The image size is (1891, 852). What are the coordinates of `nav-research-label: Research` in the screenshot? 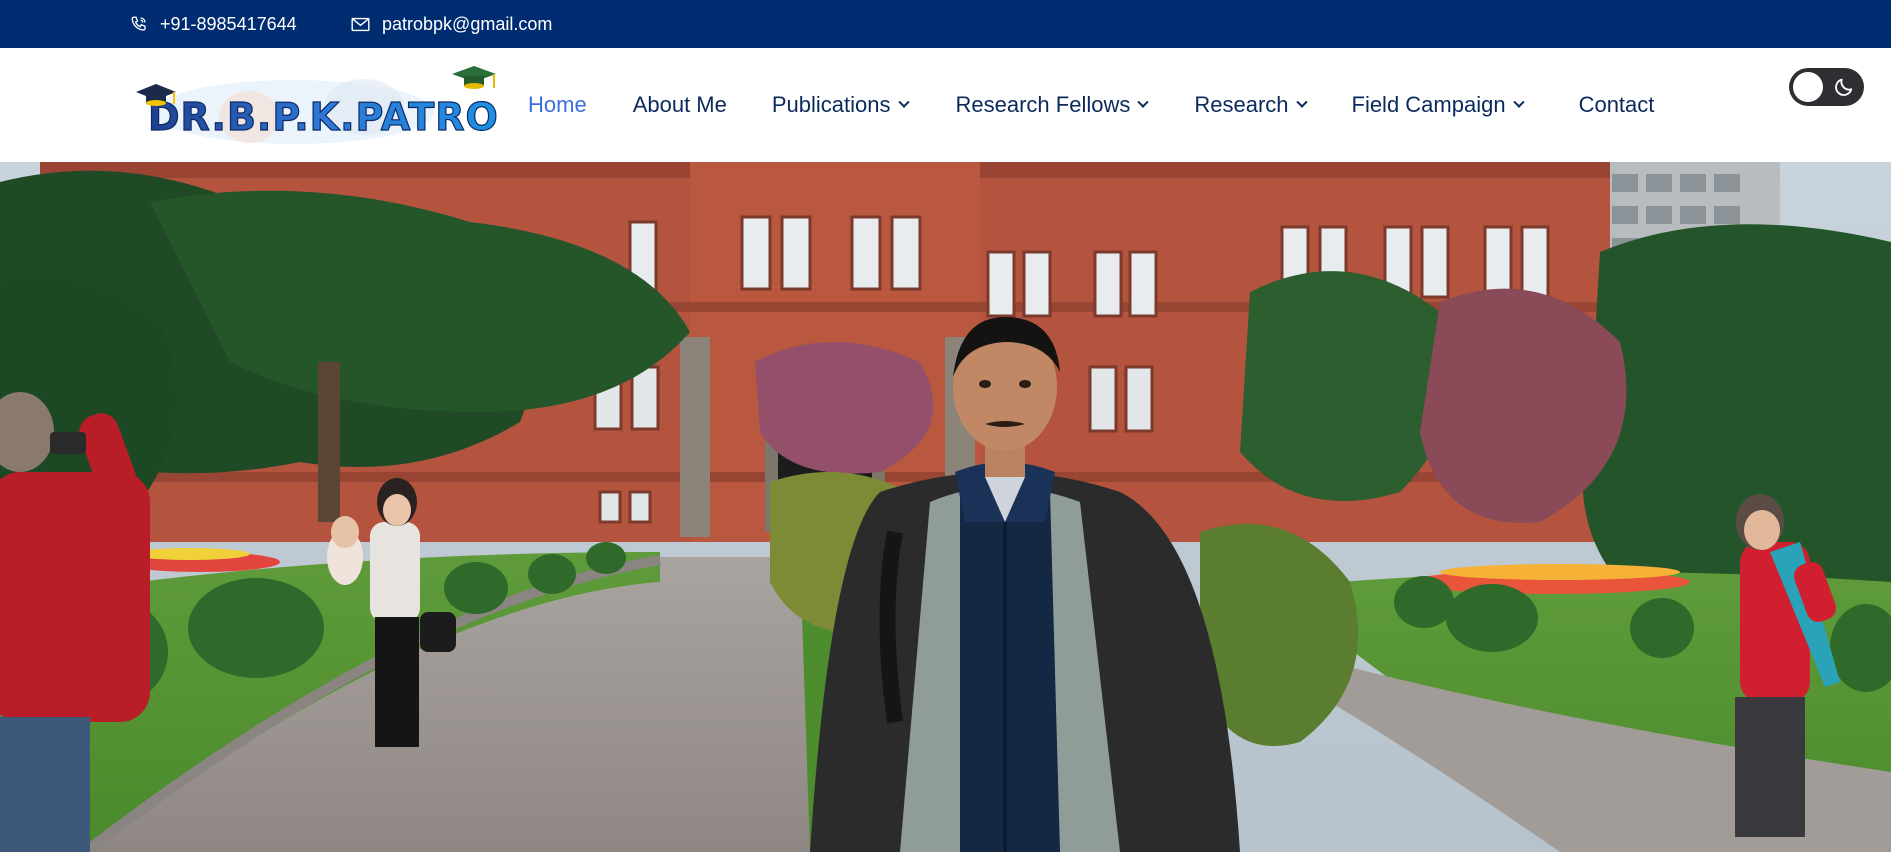 It's located at (1241, 104).